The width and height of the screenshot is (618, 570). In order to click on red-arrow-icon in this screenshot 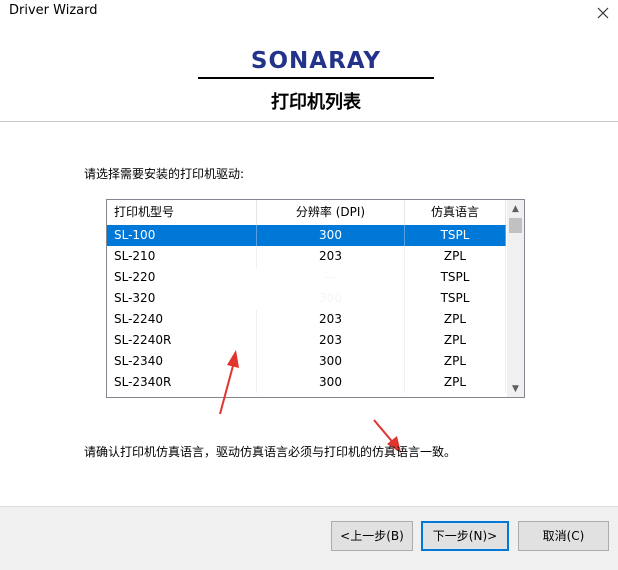, I will do `click(229, 382)`.